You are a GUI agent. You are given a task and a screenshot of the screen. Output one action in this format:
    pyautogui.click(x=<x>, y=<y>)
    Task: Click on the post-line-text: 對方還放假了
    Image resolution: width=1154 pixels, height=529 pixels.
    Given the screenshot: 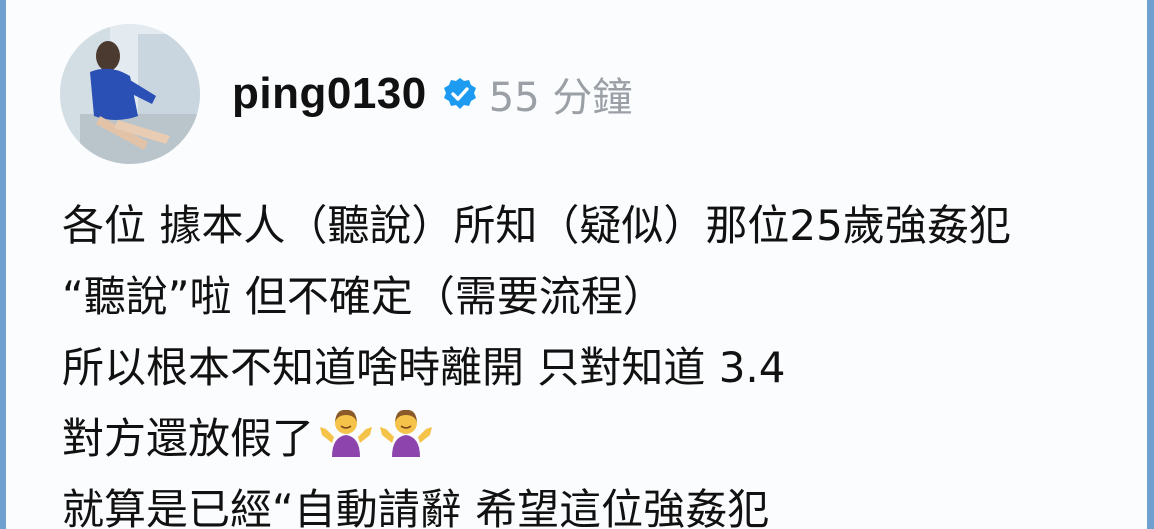 What is the action you would take?
    pyautogui.click(x=188, y=438)
    